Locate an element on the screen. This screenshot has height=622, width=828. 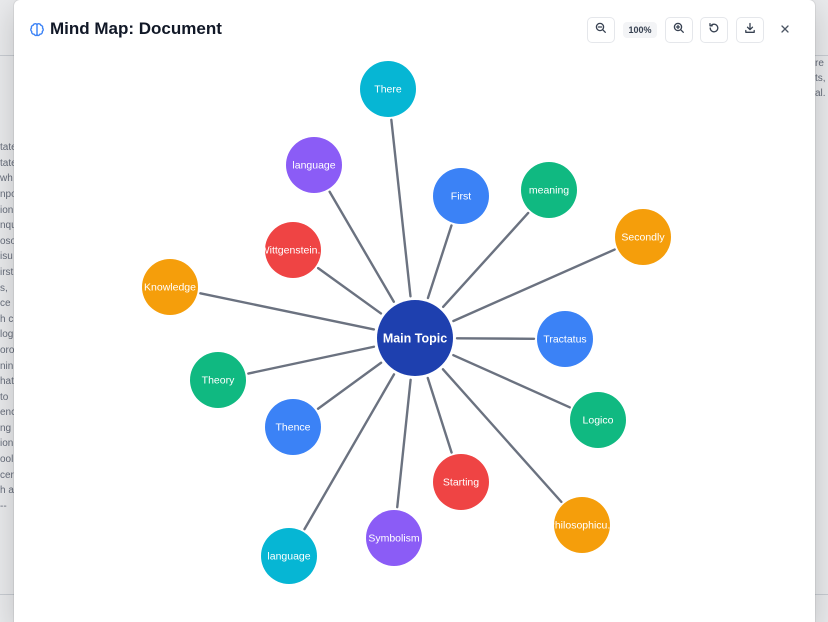
mind-map-node: Starting is located at coordinates (461, 482).